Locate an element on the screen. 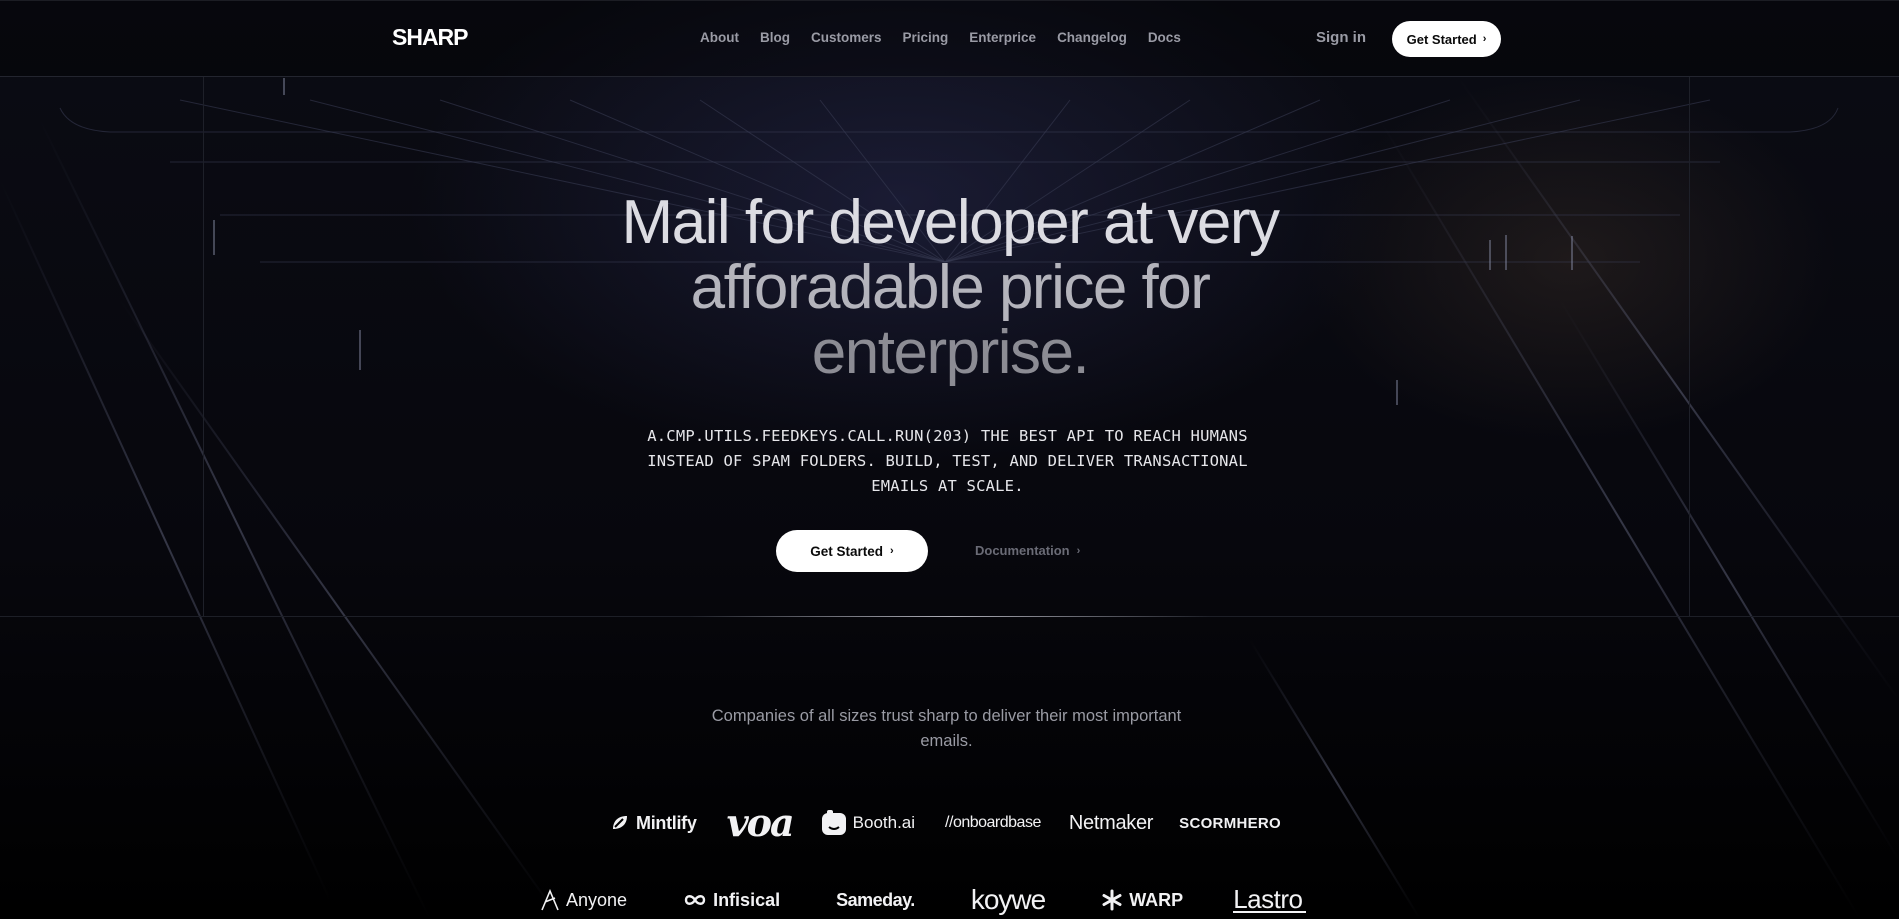 Image resolution: width=1899 pixels, height=919 pixels. logo-booth-ai: Booth.ai is located at coordinates (868, 823).